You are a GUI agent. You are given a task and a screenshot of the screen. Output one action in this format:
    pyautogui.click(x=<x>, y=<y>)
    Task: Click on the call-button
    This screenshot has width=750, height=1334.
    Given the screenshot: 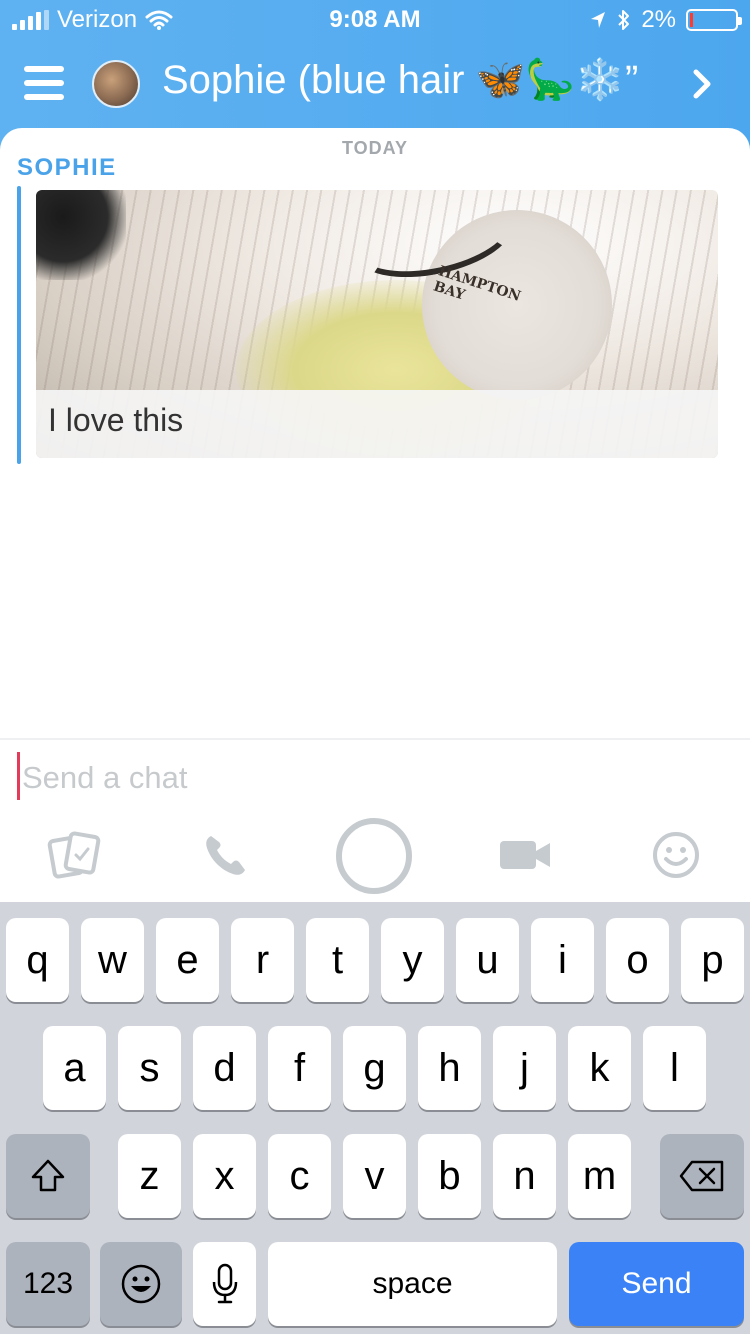 What is the action you would take?
    pyautogui.click(x=226, y=855)
    